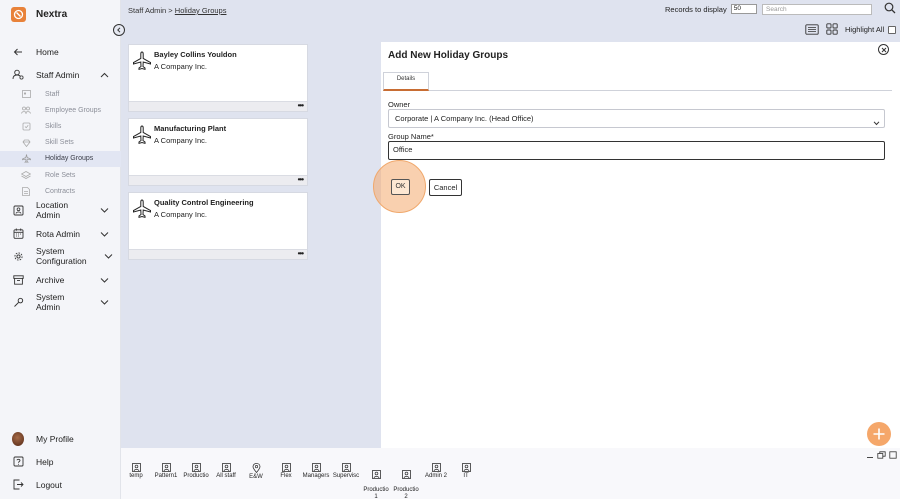 This screenshot has width=900, height=499. Describe the element at coordinates (60, 191) in the screenshot. I see `sidebar-item-contracts: Contracts` at that location.